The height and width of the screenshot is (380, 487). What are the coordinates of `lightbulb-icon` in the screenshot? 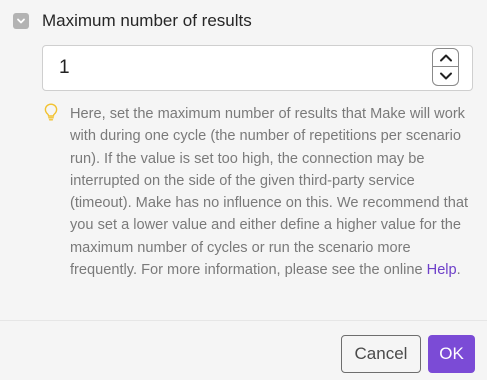 It's located at (51, 114).